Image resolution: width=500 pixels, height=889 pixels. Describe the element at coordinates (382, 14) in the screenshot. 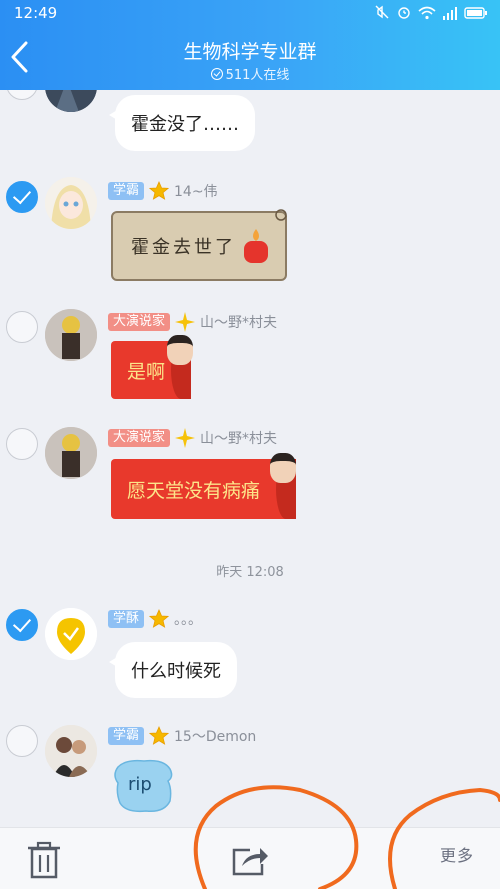

I see `mute-icon` at that location.